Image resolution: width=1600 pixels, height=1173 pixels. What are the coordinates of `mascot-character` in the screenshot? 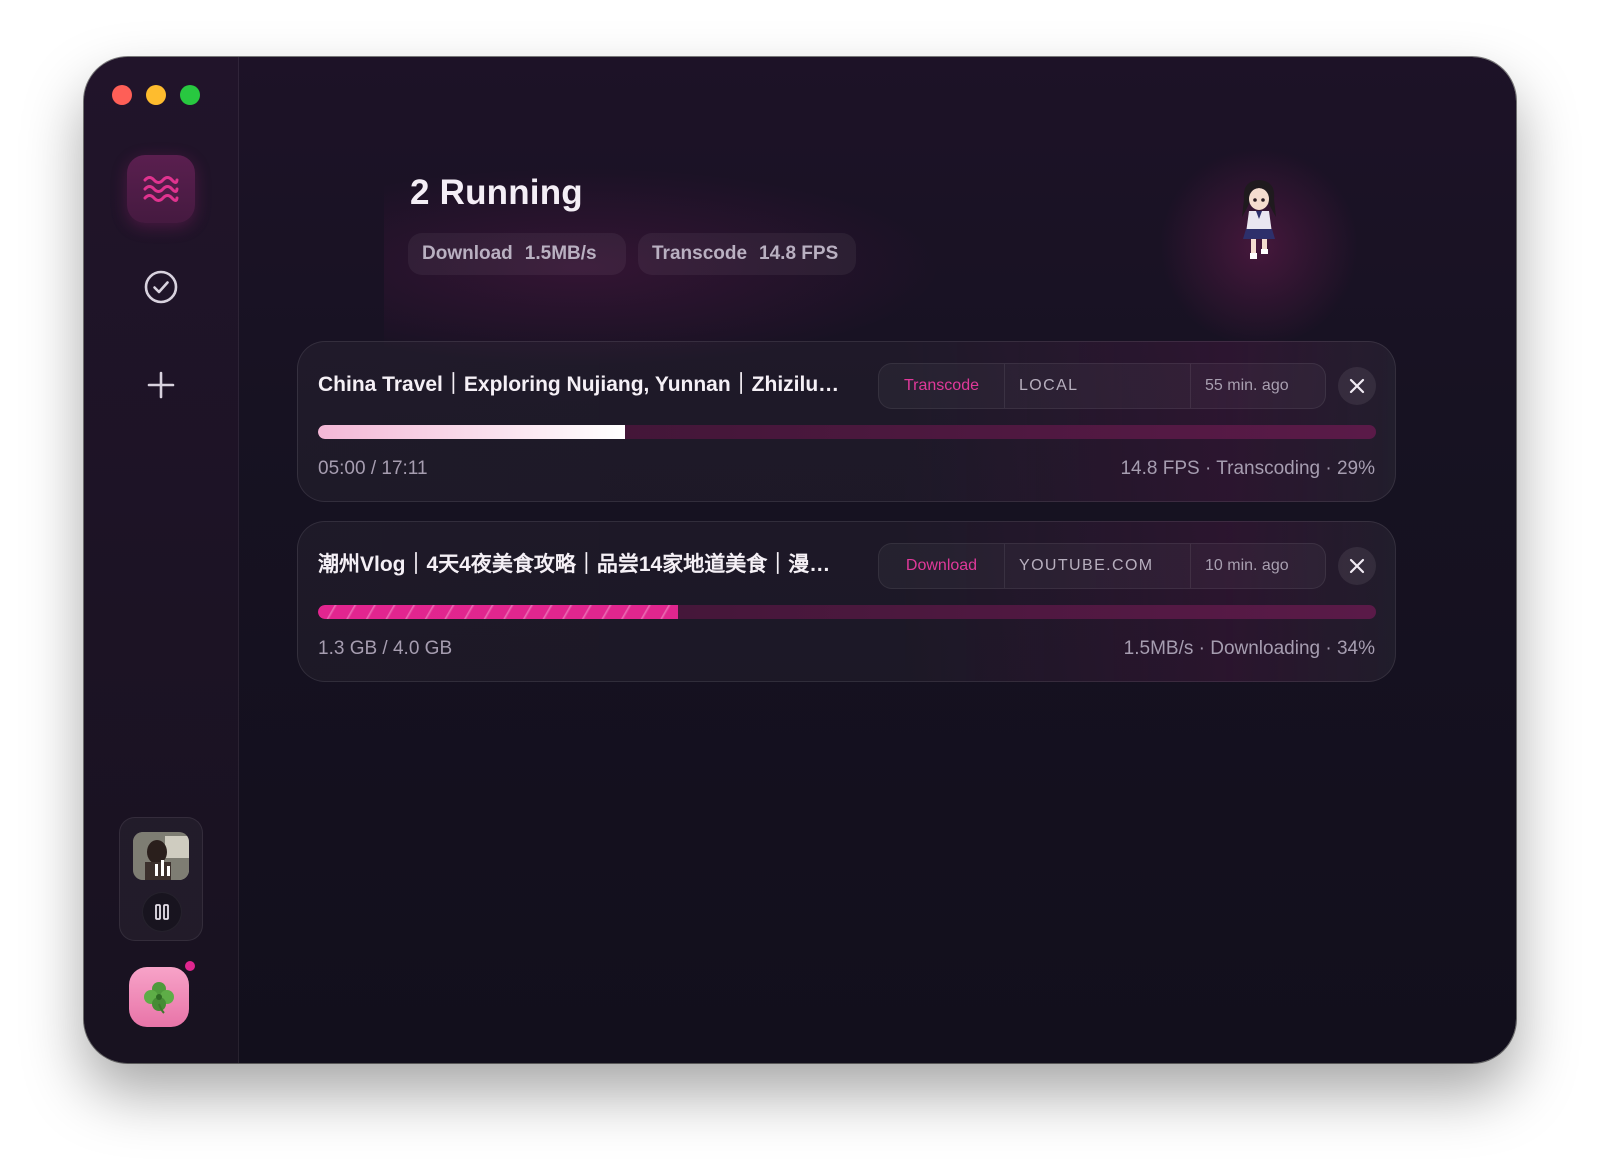 It's located at (1259, 219).